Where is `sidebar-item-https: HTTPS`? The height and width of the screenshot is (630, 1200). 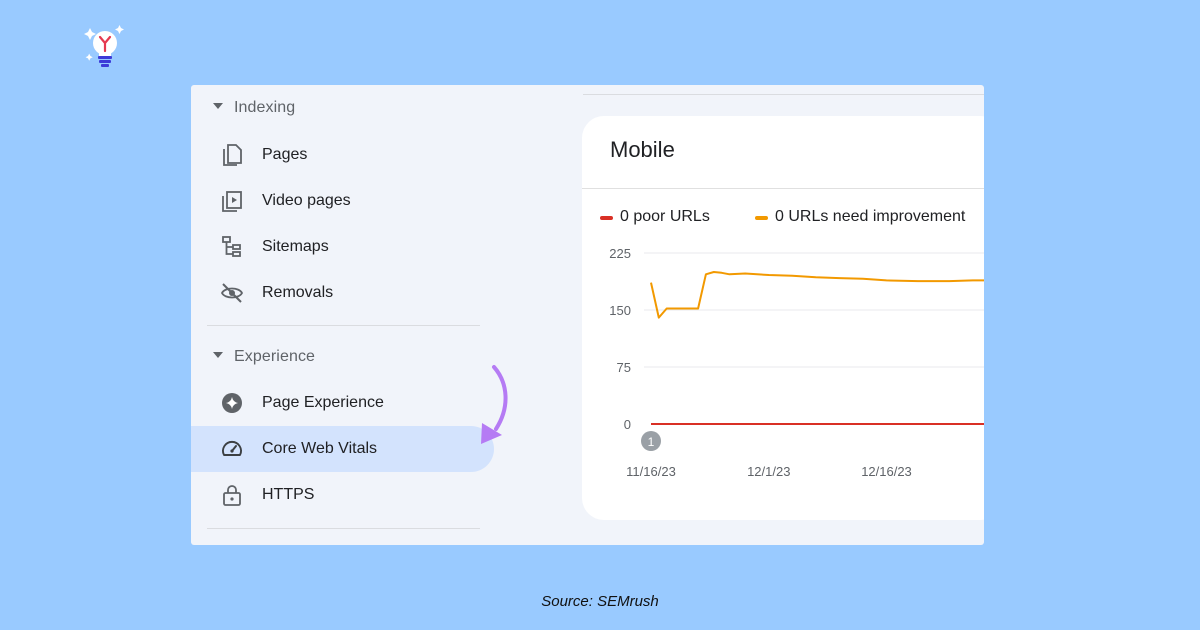
sidebar-item-https: HTTPS is located at coordinates (342, 495).